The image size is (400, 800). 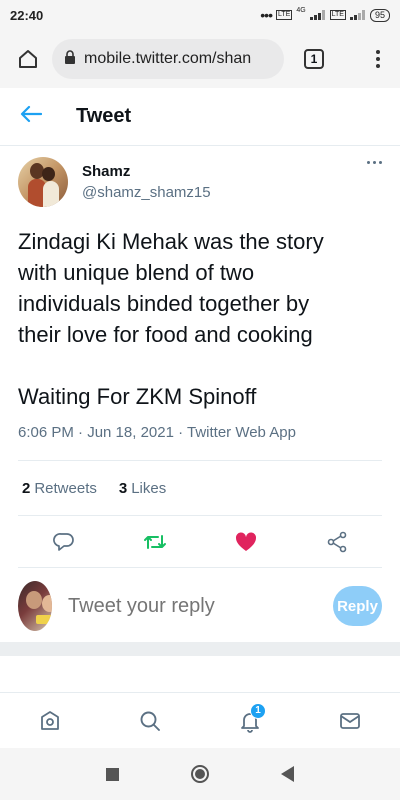 I want to click on tab-switcher-button: 1, so click(x=314, y=59).